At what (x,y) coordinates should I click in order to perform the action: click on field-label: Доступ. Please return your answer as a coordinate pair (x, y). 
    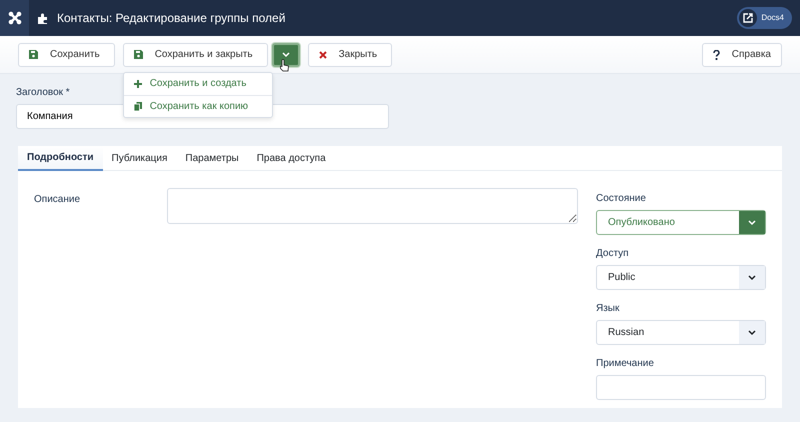
    Looking at the image, I should click on (613, 254).